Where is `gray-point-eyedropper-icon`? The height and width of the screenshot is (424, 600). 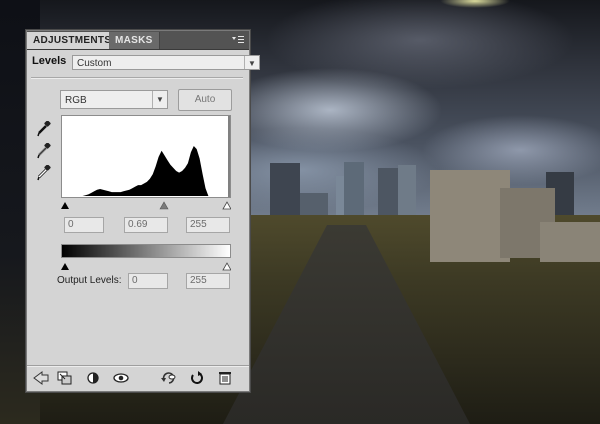 gray-point-eyedropper-icon is located at coordinates (44, 150).